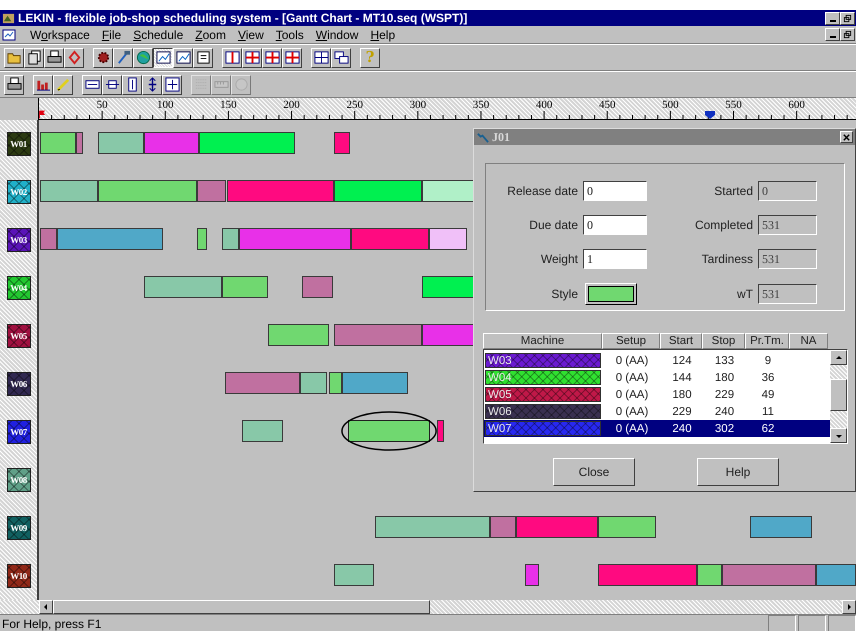 The image size is (856, 631). Describe the element at coordinates (341, 57) in the screenshot. I see `cascade-windows-icon` at that location.